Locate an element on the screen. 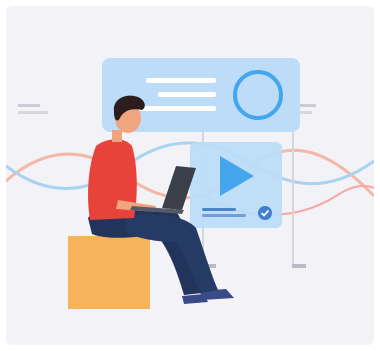 This screenshot has width=380, height=351. check-icon is located at coordinates (265, 213).